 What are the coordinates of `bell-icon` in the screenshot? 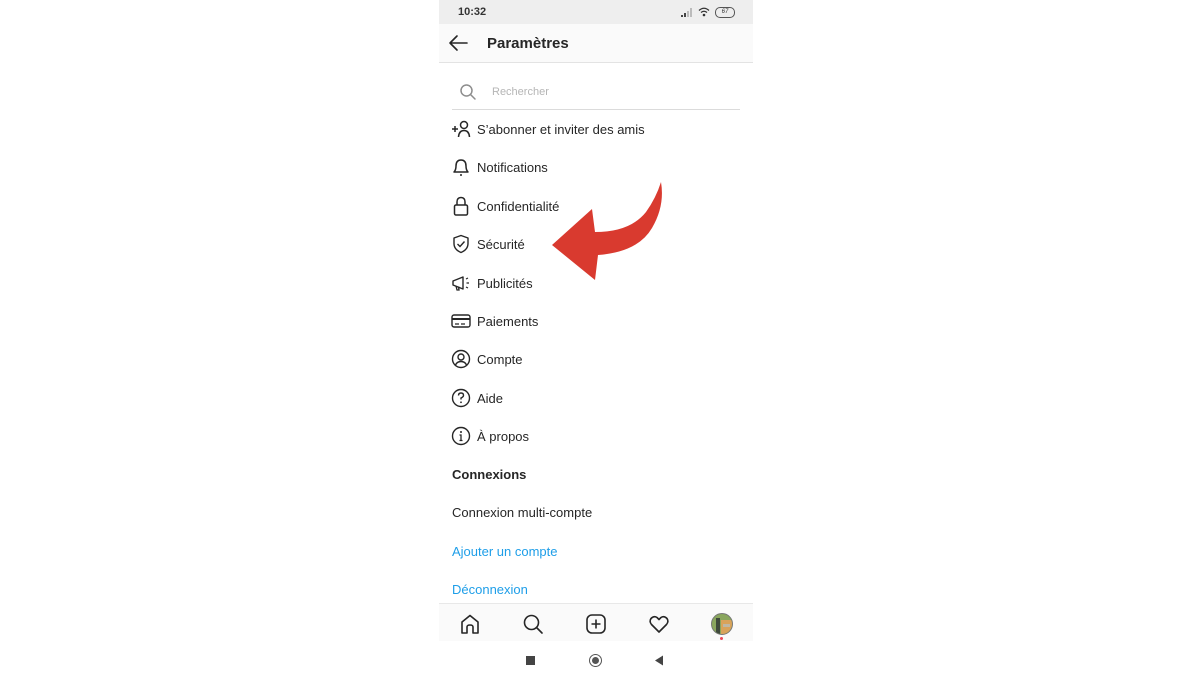 It's located at (461, 167).